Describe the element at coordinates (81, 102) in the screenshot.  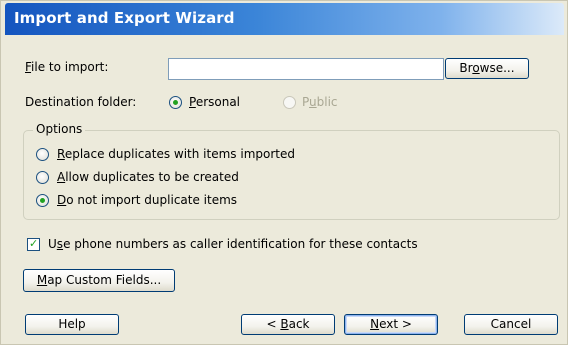
I see `destination-folder-label: Destination folder:` at that location.